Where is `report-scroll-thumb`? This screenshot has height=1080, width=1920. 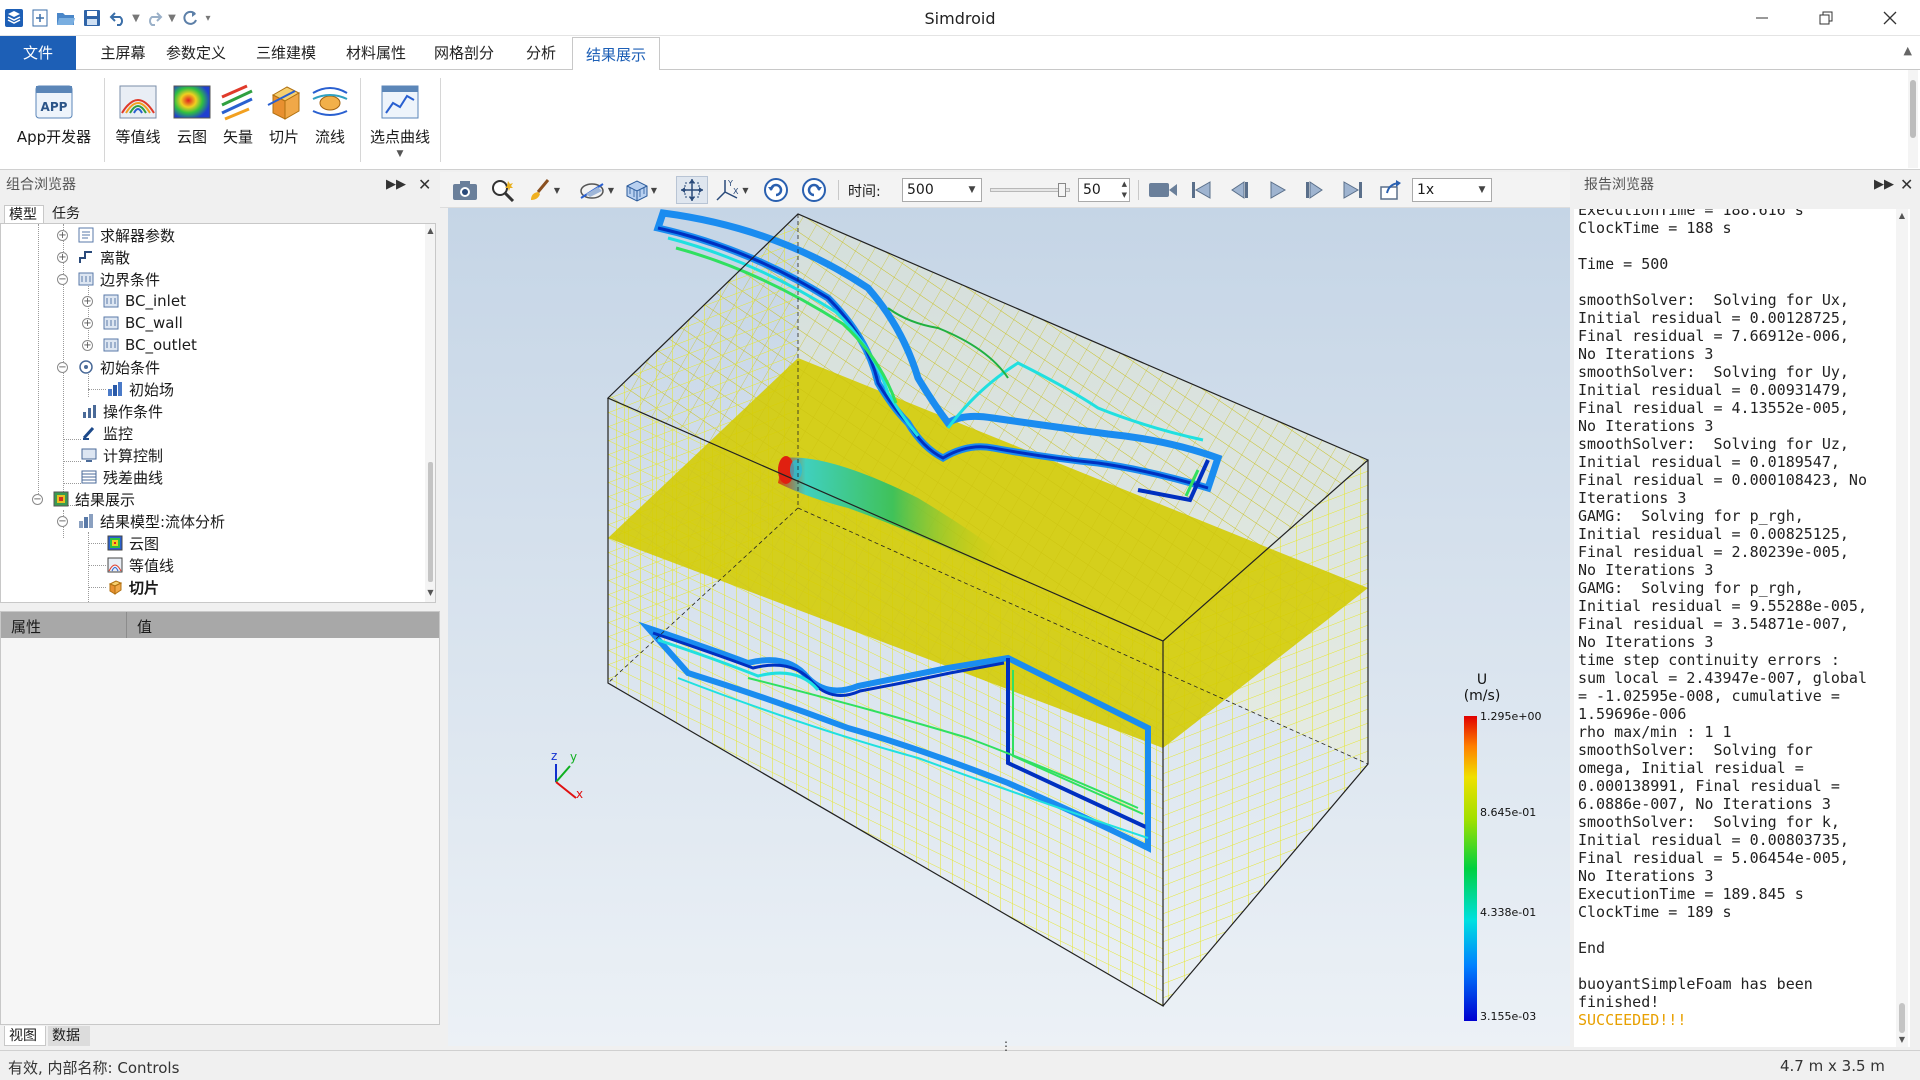
report-scroll-thumb is located at coordinates (1902, 1018).